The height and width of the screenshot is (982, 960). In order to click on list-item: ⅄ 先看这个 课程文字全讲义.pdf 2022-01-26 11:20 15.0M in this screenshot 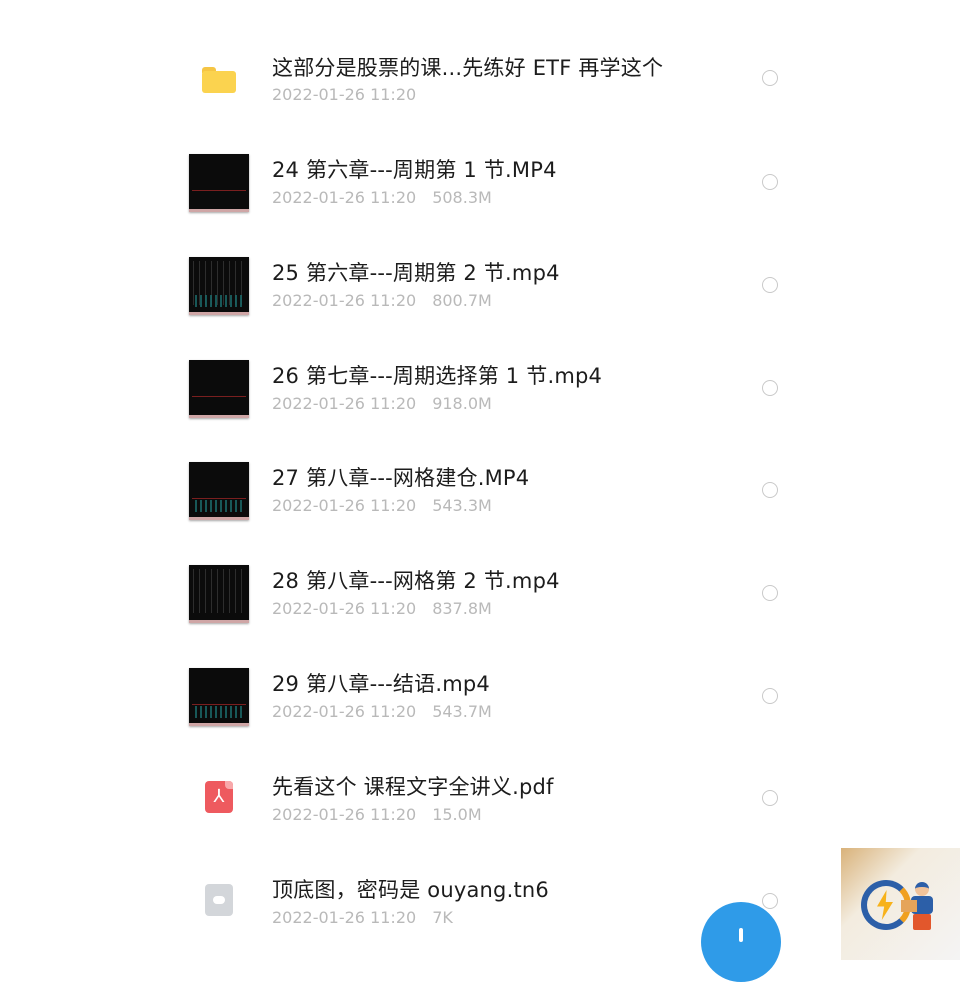, I will do `click(480, 785)`.